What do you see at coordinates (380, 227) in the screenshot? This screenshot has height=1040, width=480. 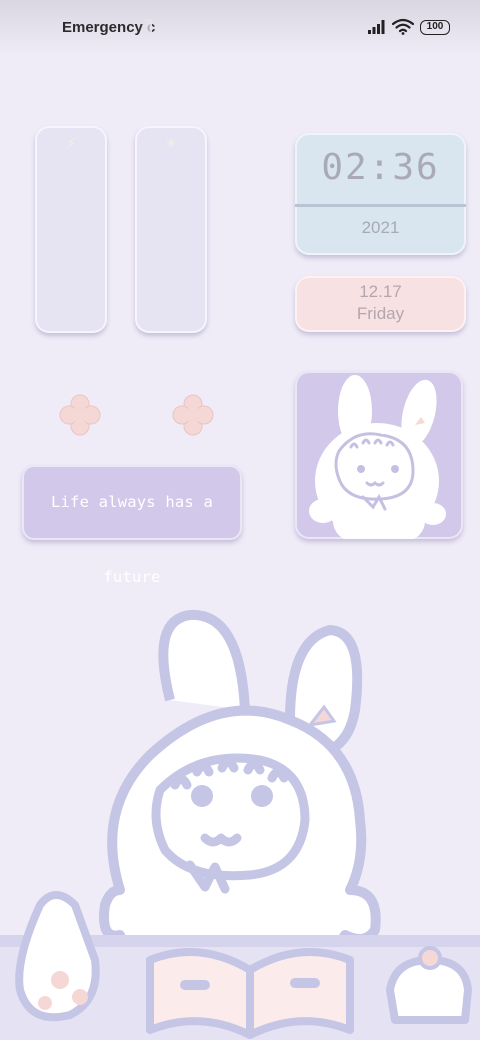 I see `clock-year: 2021` at bounding box center [380, 227].